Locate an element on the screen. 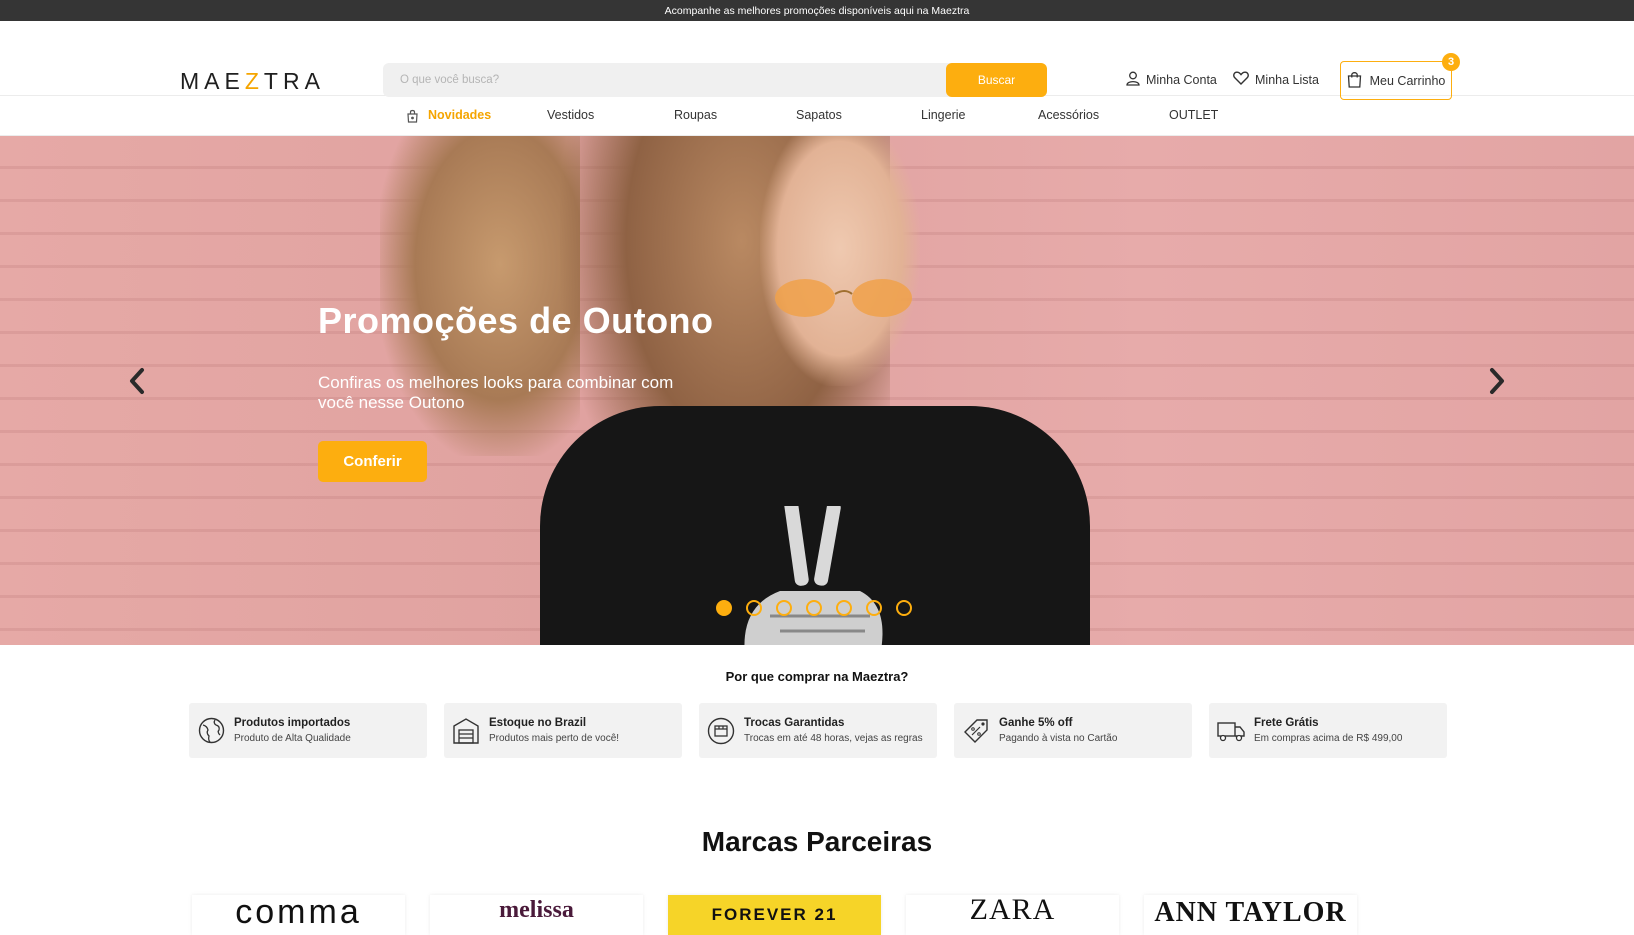 This screenshot has width=1634, height=935. brand-card-zara: ZARA is located at coordinates (1012, 915).